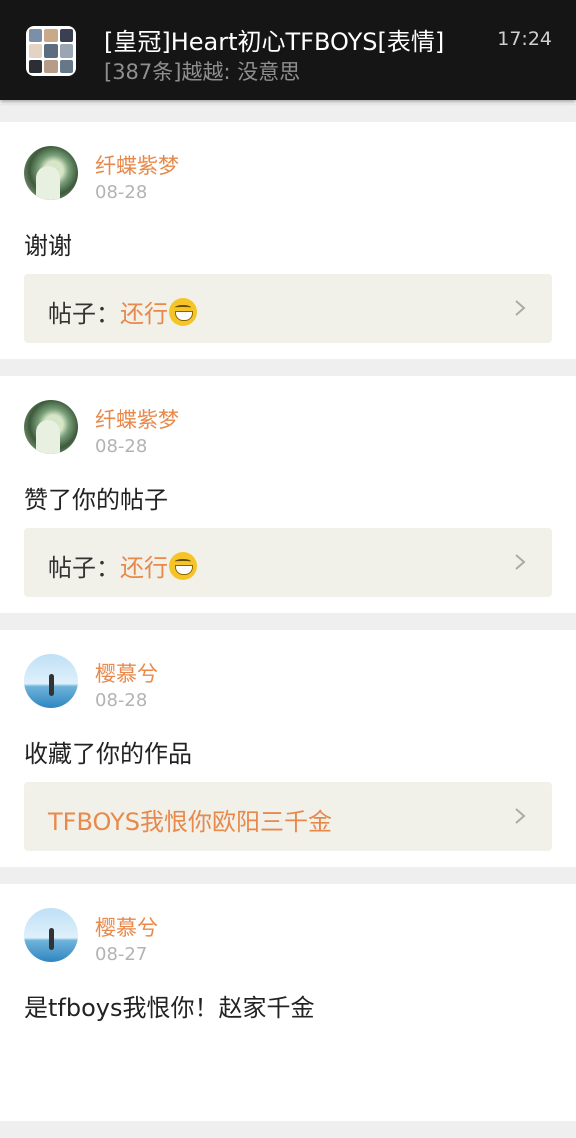  Describe the element at coordinates (169, 1008) in the screenshot. I see `message-content: 是tfboys我恨你！赵家千金` at that location.